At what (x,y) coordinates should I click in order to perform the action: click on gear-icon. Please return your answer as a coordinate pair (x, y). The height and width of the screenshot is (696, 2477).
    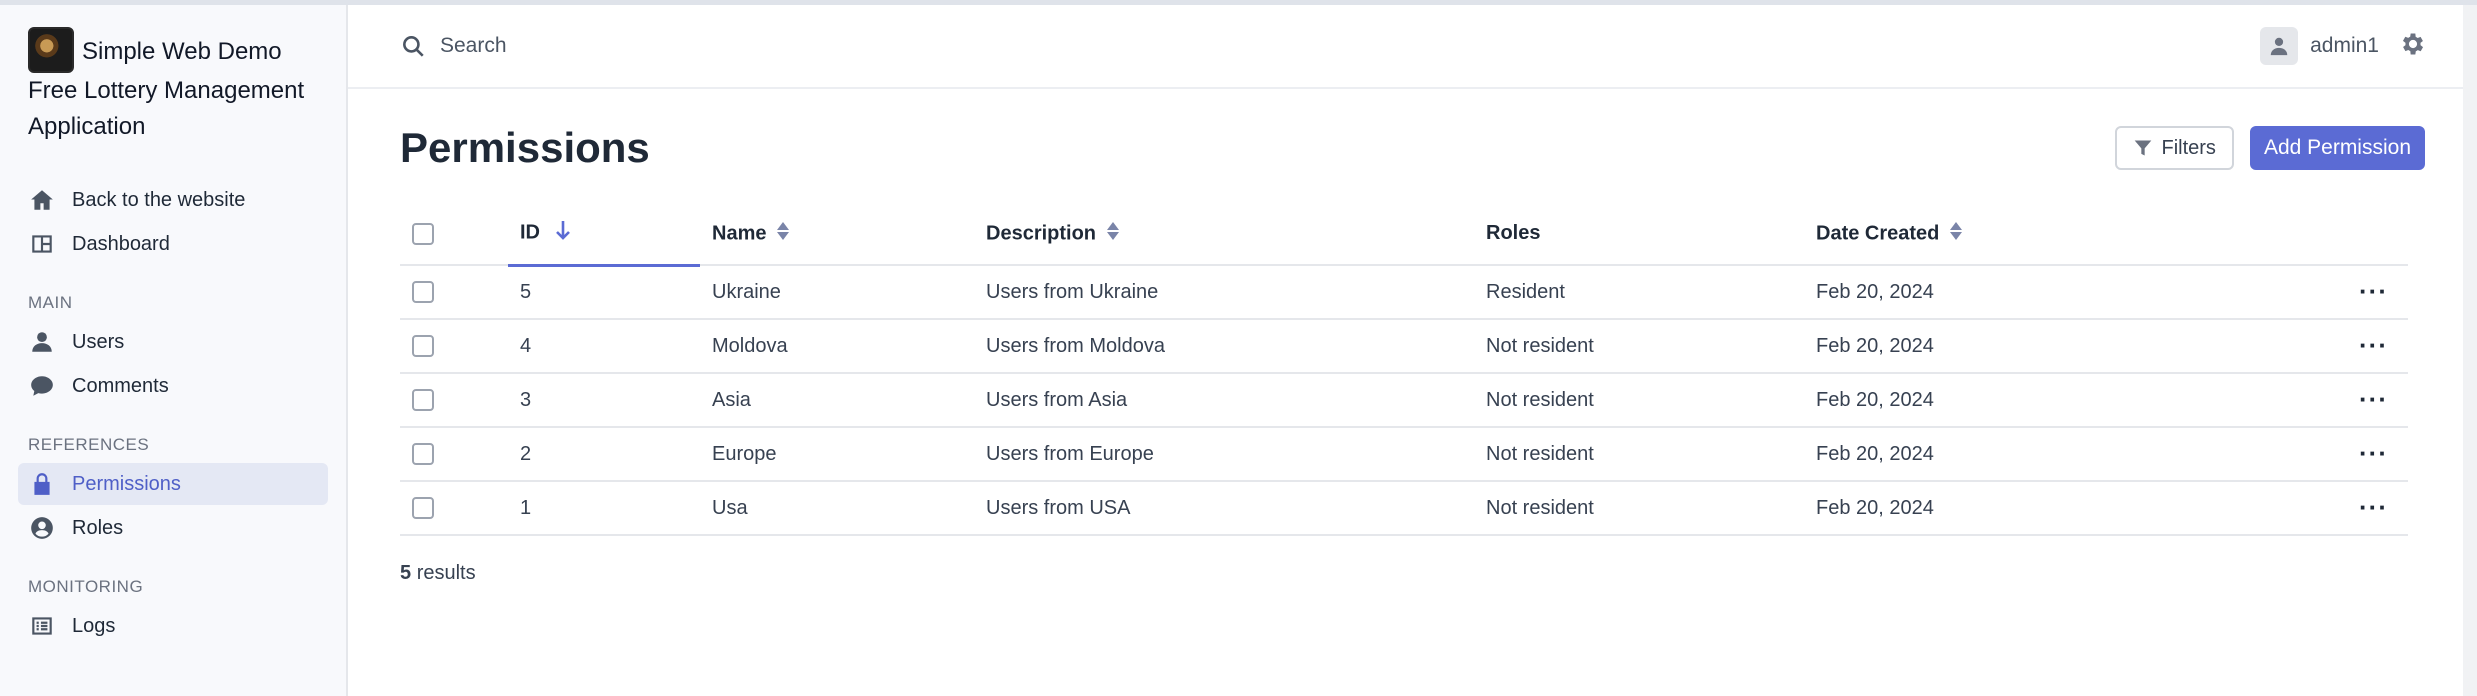
    Looking at the image, I should click on (2413, 43).